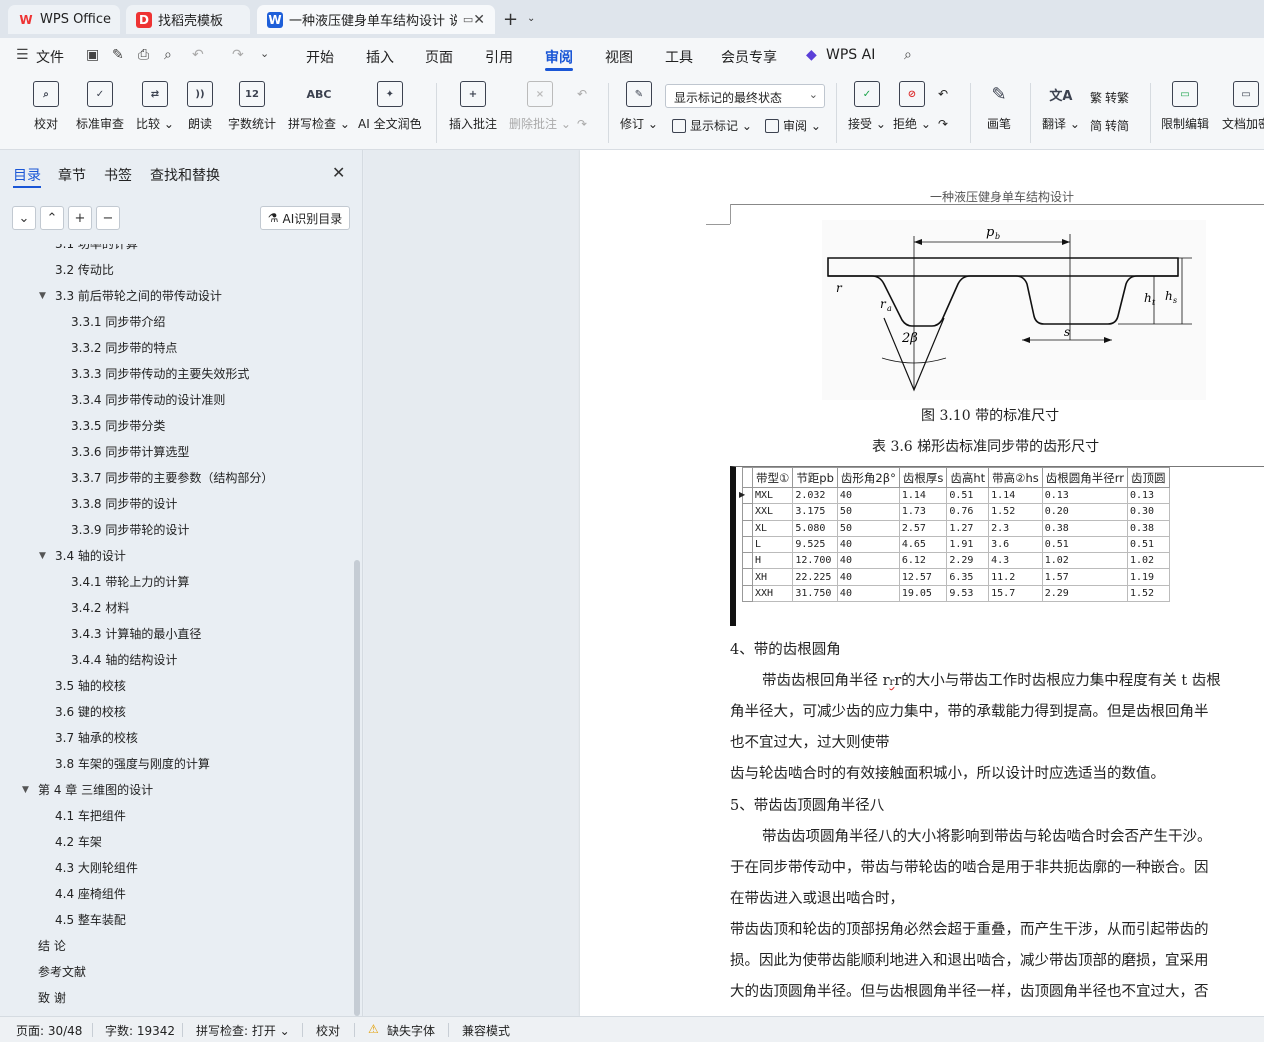 Image resolution: width=1264 pixels, height=1042 pixels. What do you see at coordinates (27, 175) in the screenshot?
I see `tab-toc: 目录` at bounding box center [27, 175].